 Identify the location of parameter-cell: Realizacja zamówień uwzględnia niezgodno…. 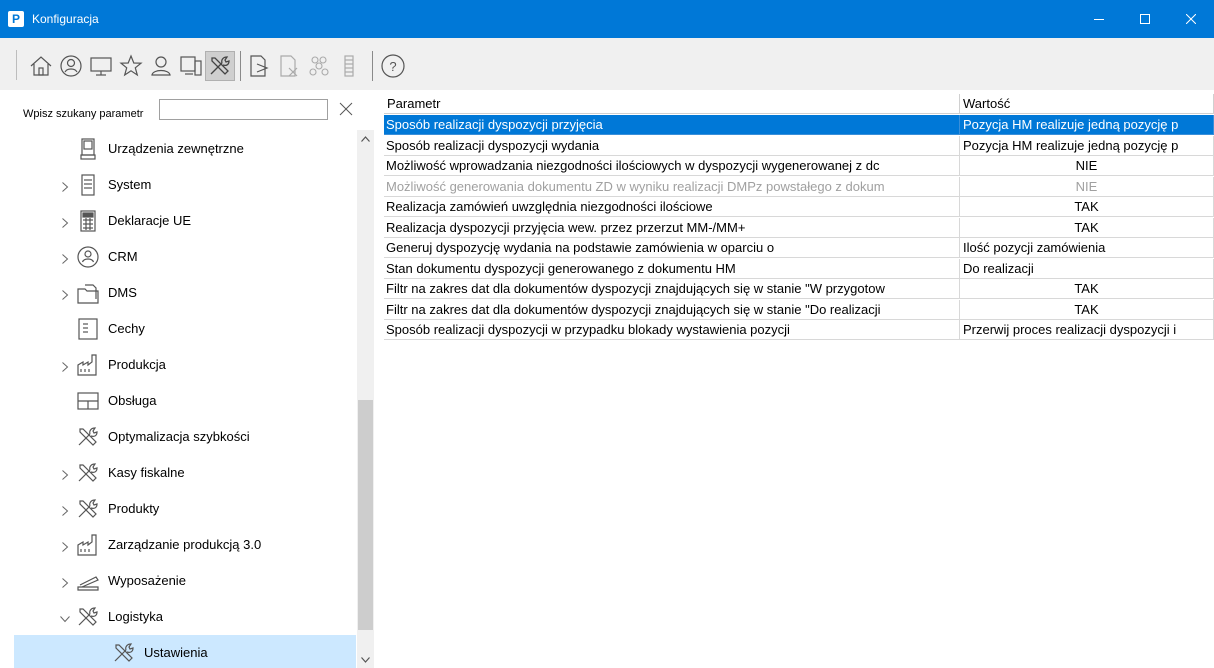
(672, 207).